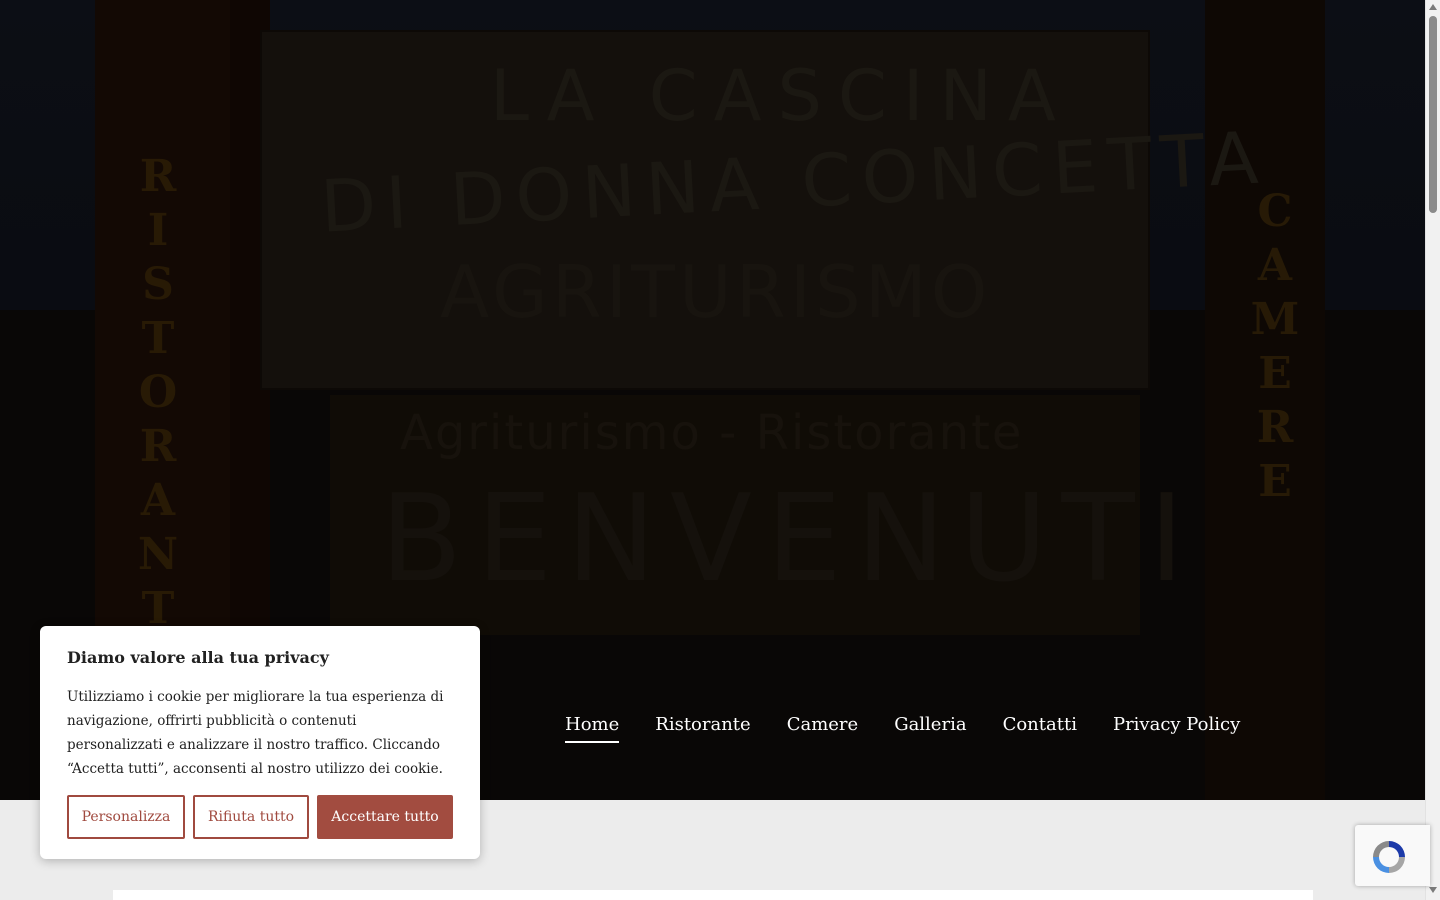 The height and width of the screenshot is (900, 1440). Describe the element at coordinates (1176, 728) in the screenshot. I see `nav-item-privacy-policy: Privacy Policy` at that location.